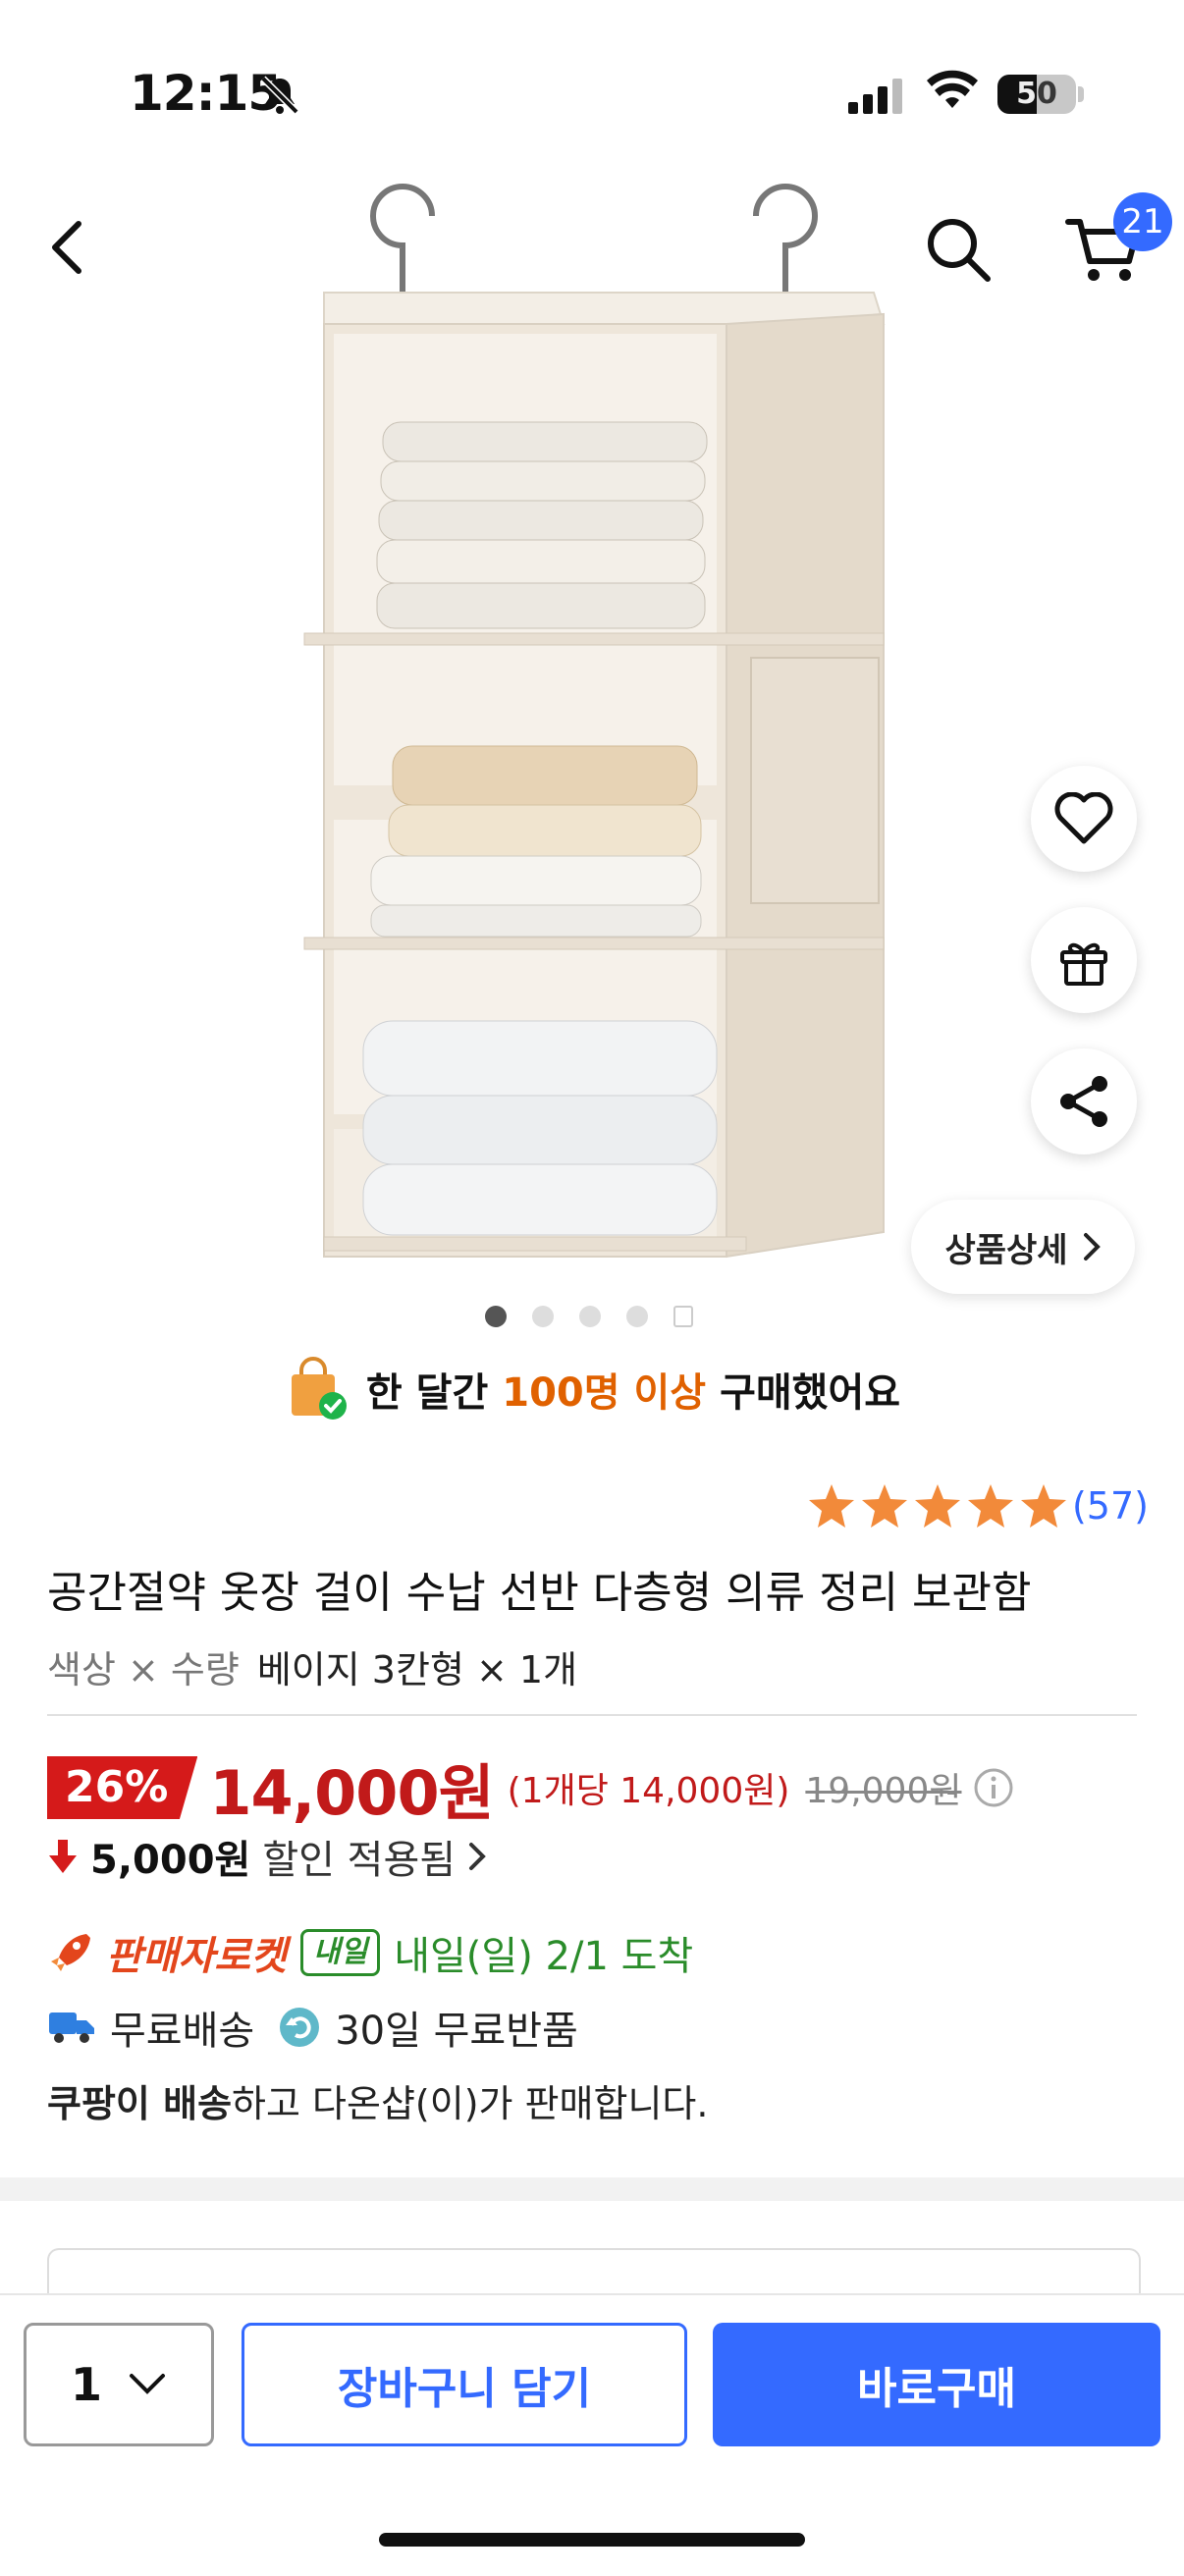  I want to click on sale-price: 14,000원, so click(351, 1793).